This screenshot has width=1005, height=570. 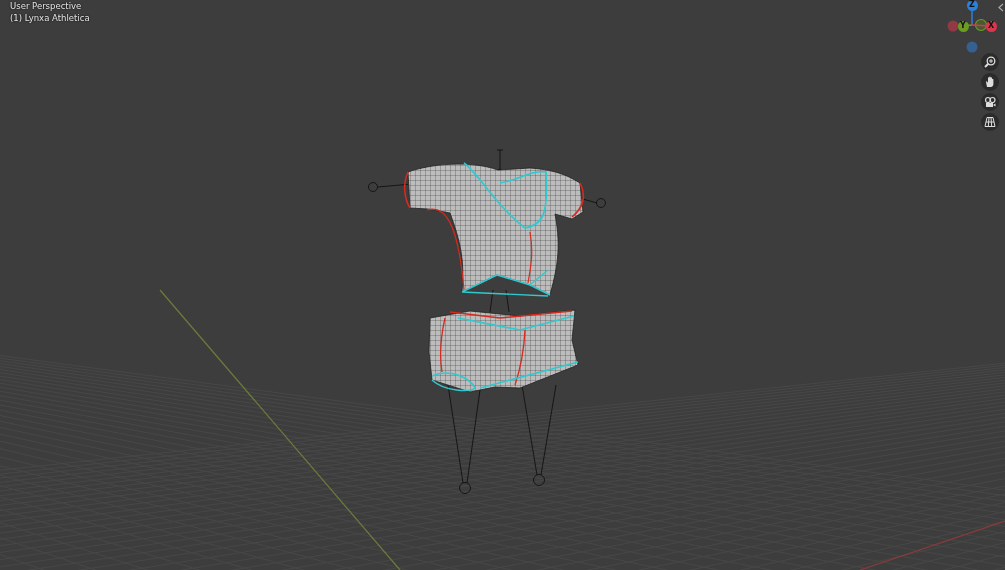 I want to click on perspective-toggle-button, so click(x=990, y=122).